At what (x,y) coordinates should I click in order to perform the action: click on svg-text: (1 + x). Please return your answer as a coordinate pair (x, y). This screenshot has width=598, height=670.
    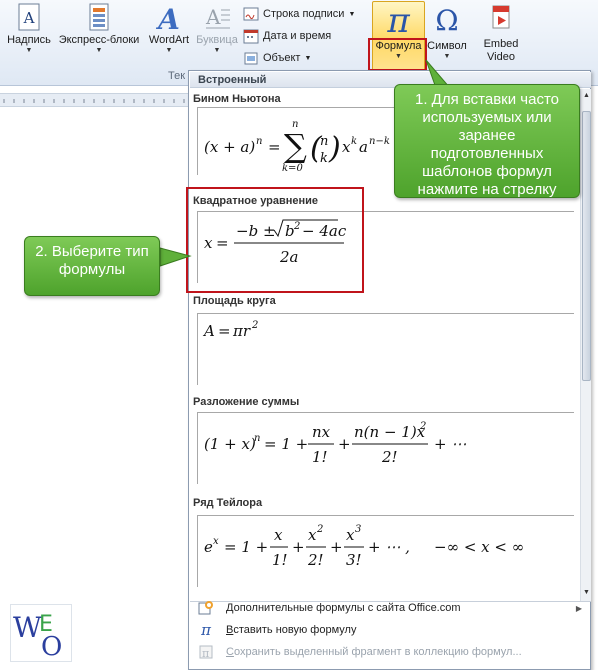
    Looking at the image, I should click on (230, 444).